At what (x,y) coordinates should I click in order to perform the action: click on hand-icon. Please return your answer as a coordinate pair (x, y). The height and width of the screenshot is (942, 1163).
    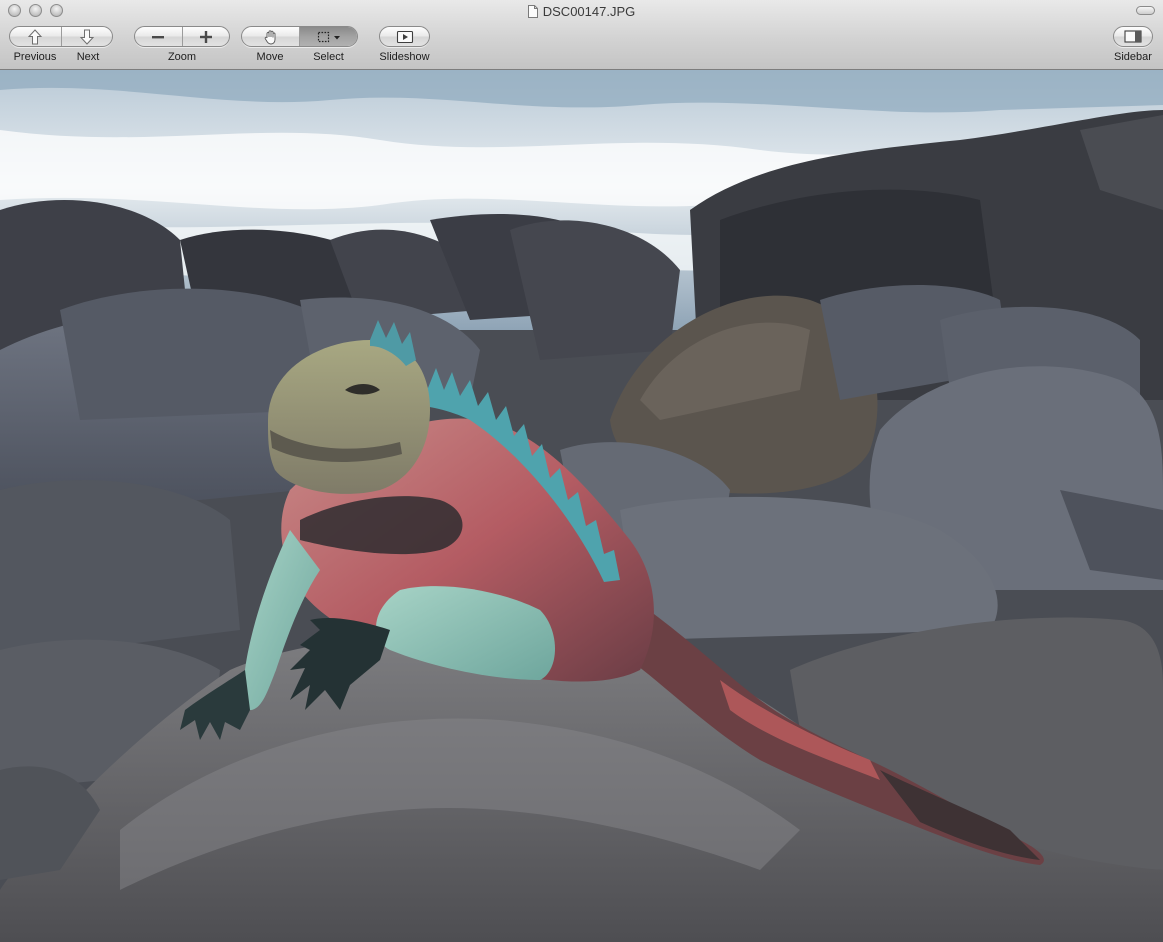
    Looking at the image, I should click on (269, 36).